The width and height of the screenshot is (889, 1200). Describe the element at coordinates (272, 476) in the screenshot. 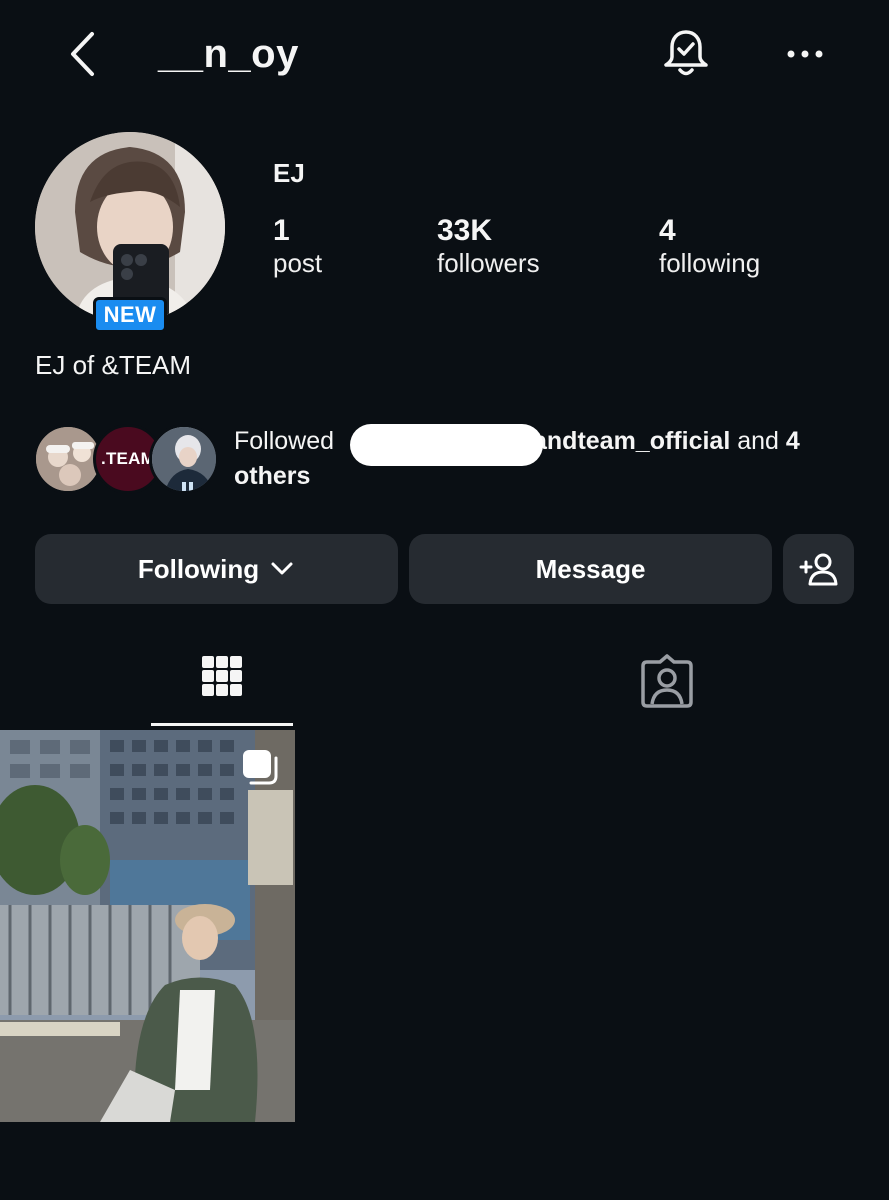

I see `followed-by-suffix: others` at that location.